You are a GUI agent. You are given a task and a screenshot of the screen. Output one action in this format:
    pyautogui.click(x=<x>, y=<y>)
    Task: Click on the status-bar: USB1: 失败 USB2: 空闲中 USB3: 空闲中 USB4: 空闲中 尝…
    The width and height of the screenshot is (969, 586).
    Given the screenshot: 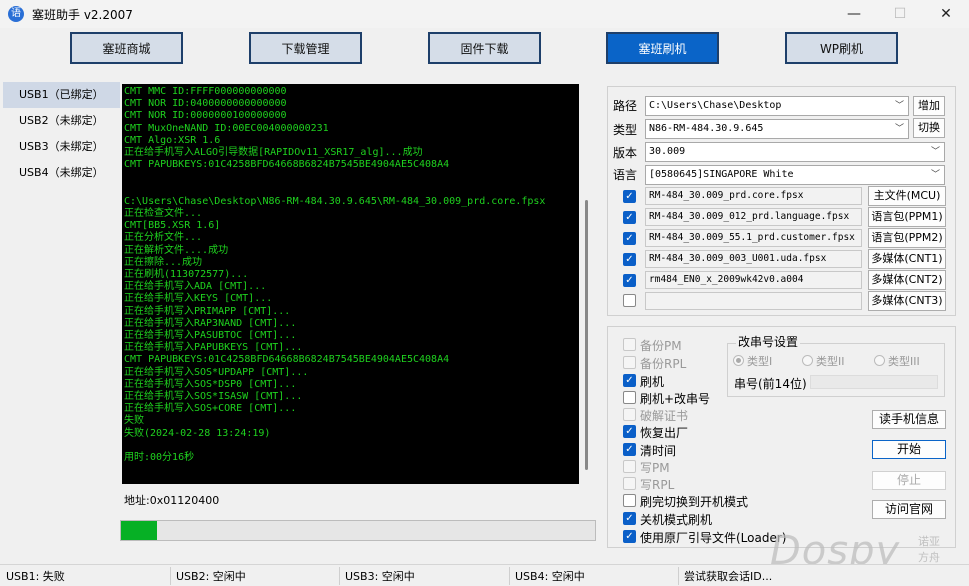 What is the action you would take?
    pyautogui.click(x=484, y=575)
    